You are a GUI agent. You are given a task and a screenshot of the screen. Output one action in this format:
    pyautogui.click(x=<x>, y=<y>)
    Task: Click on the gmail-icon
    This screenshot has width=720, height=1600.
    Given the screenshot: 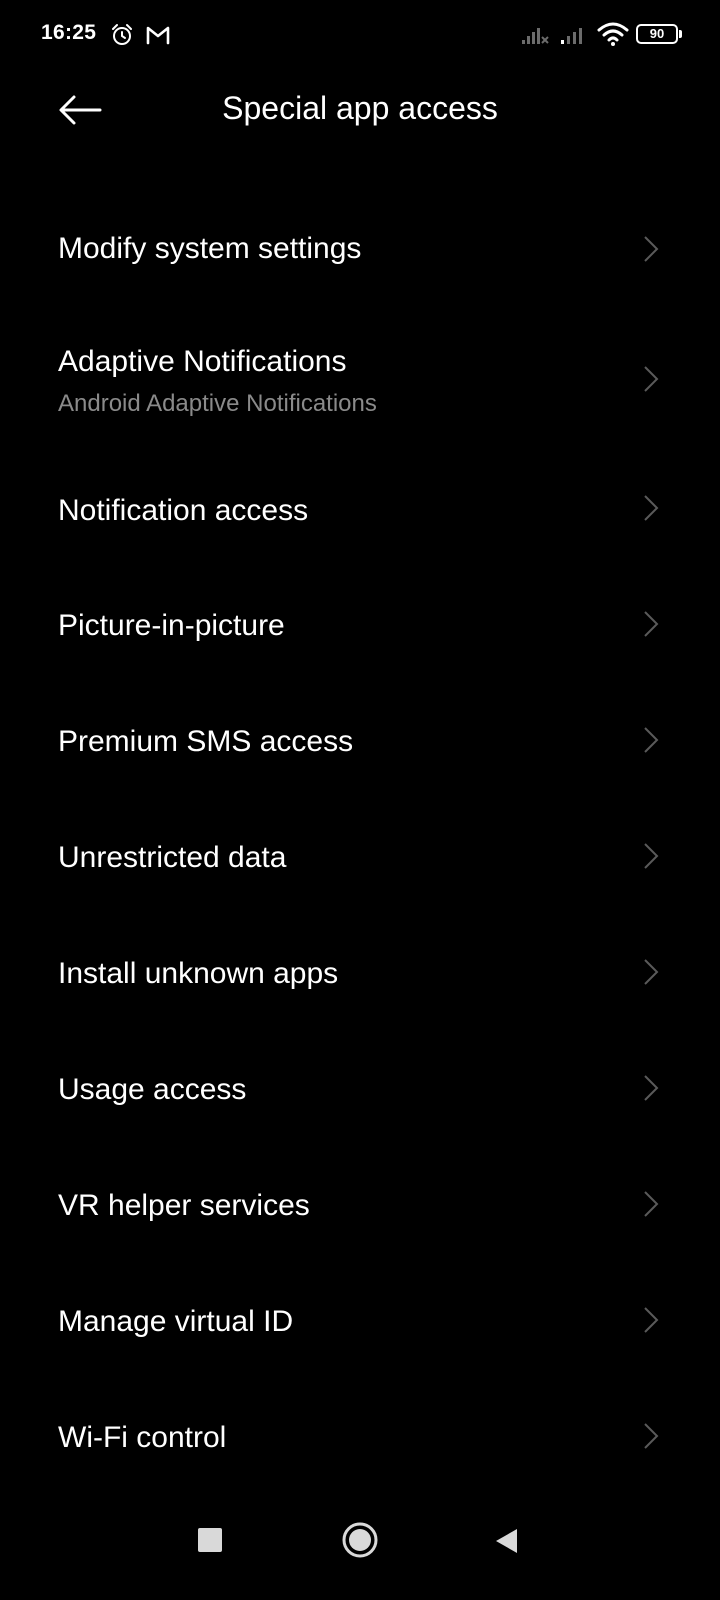 What is the action you would take?
    pyautogui.click(x=158, y=35)
    